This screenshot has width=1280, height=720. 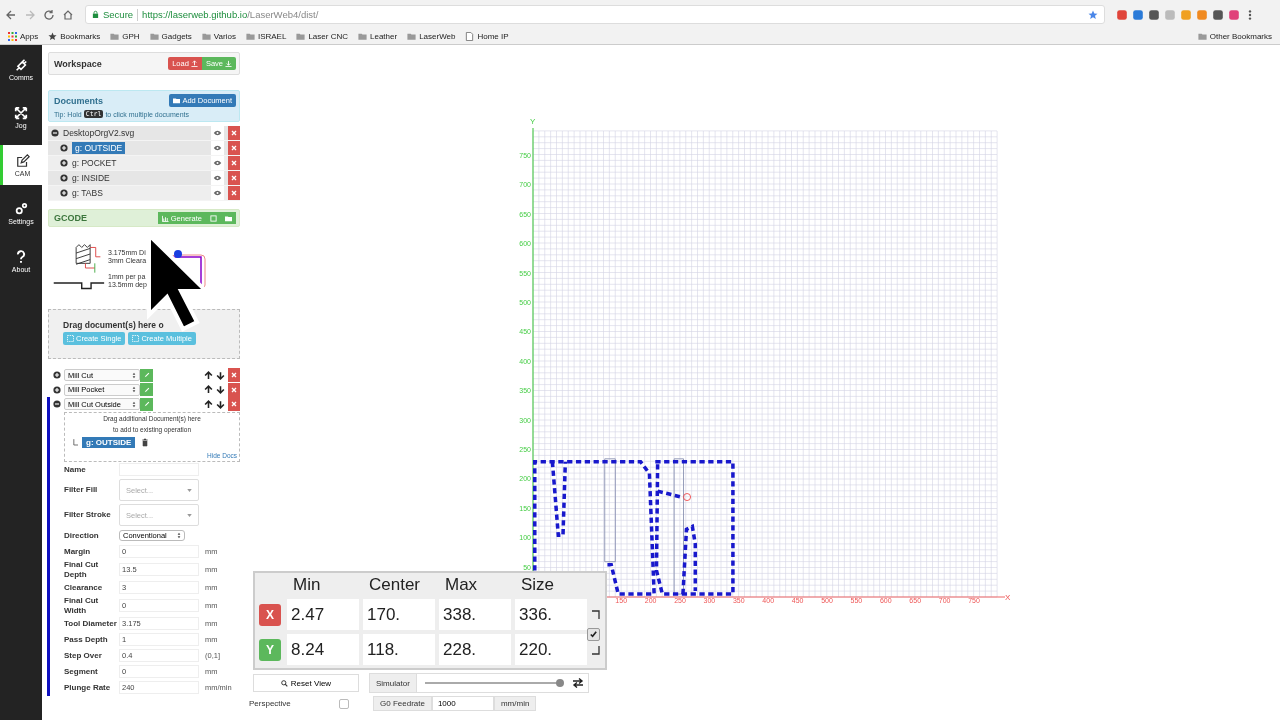 I want to click on field-label: Pass Depth, so click(x=86, y=639).